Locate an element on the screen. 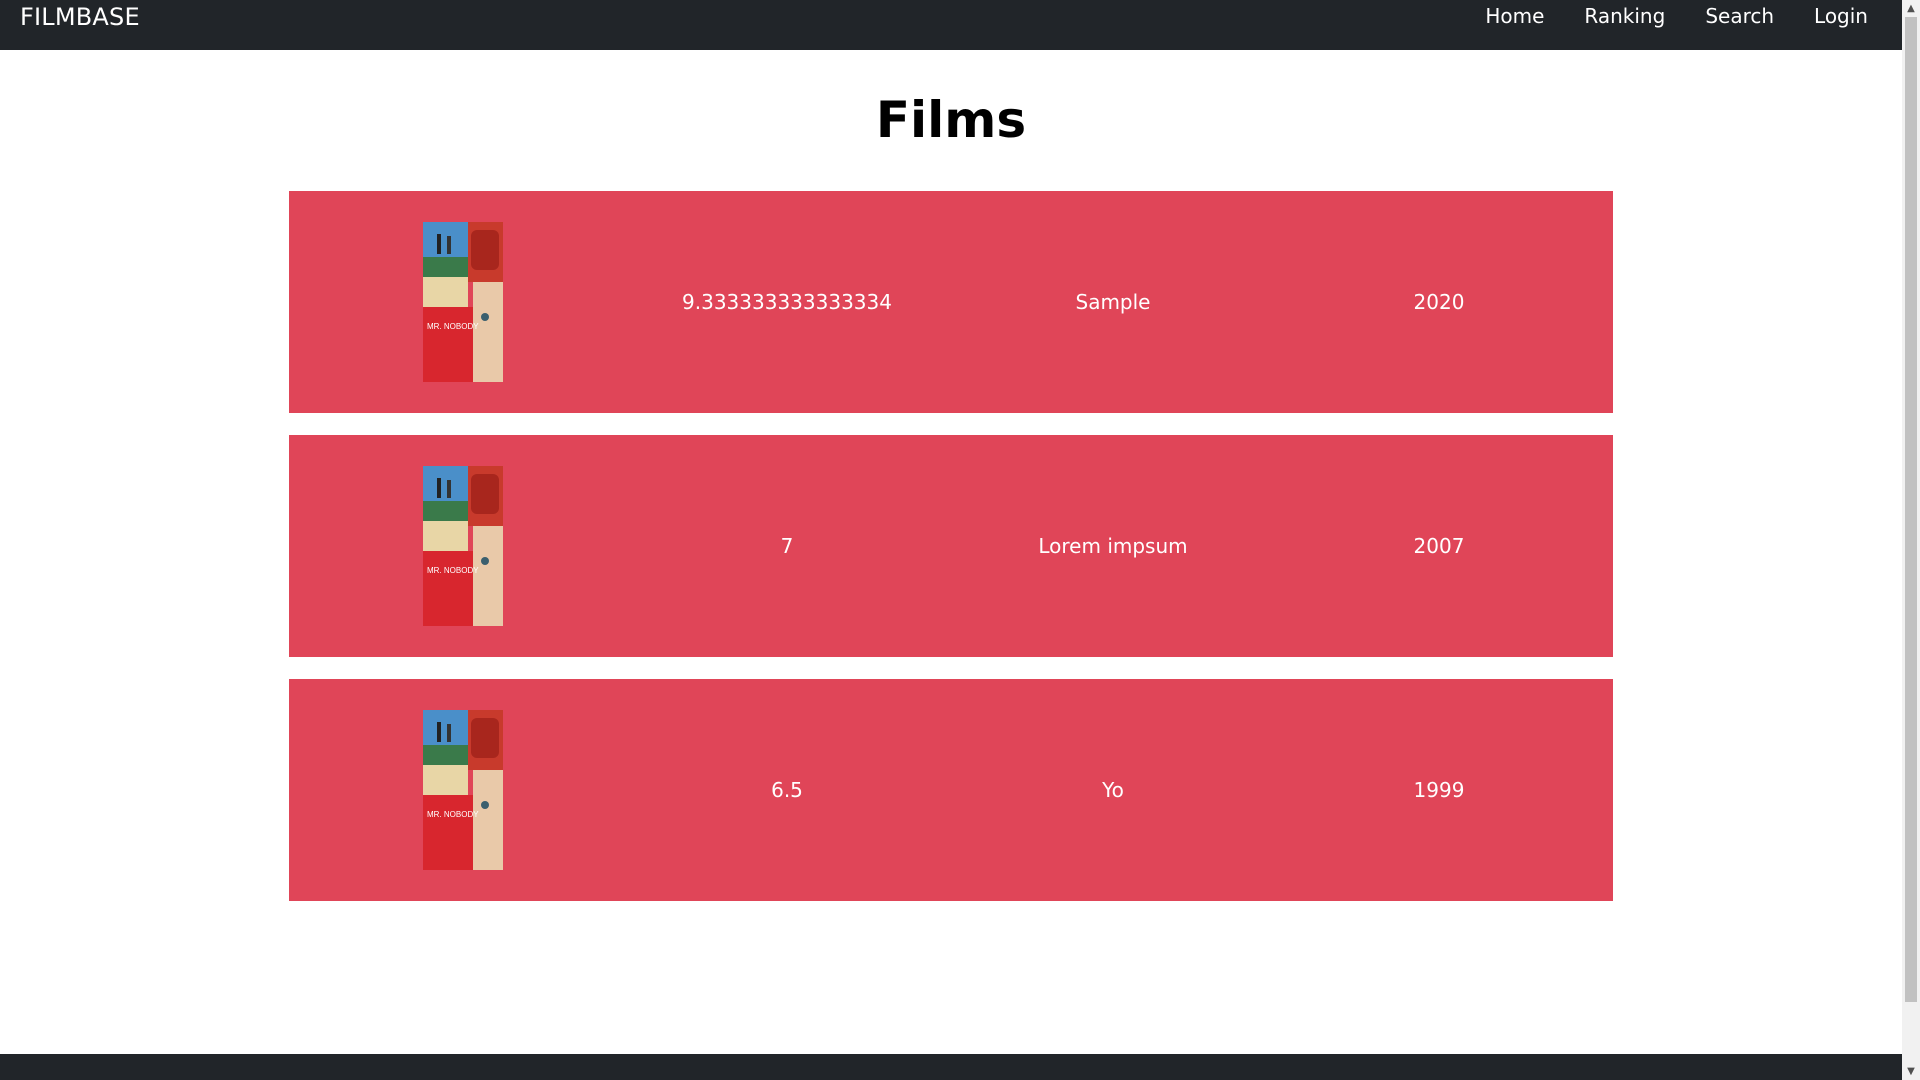 This screenshot has height=1080, width=1920. nav-link-search: Search is located at coordinates (1739, 16).